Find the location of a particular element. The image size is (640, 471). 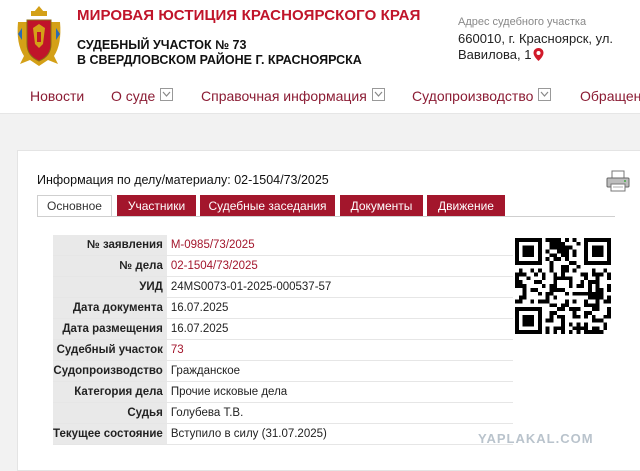

map-pin-icon is located at coordinates (538, 54).